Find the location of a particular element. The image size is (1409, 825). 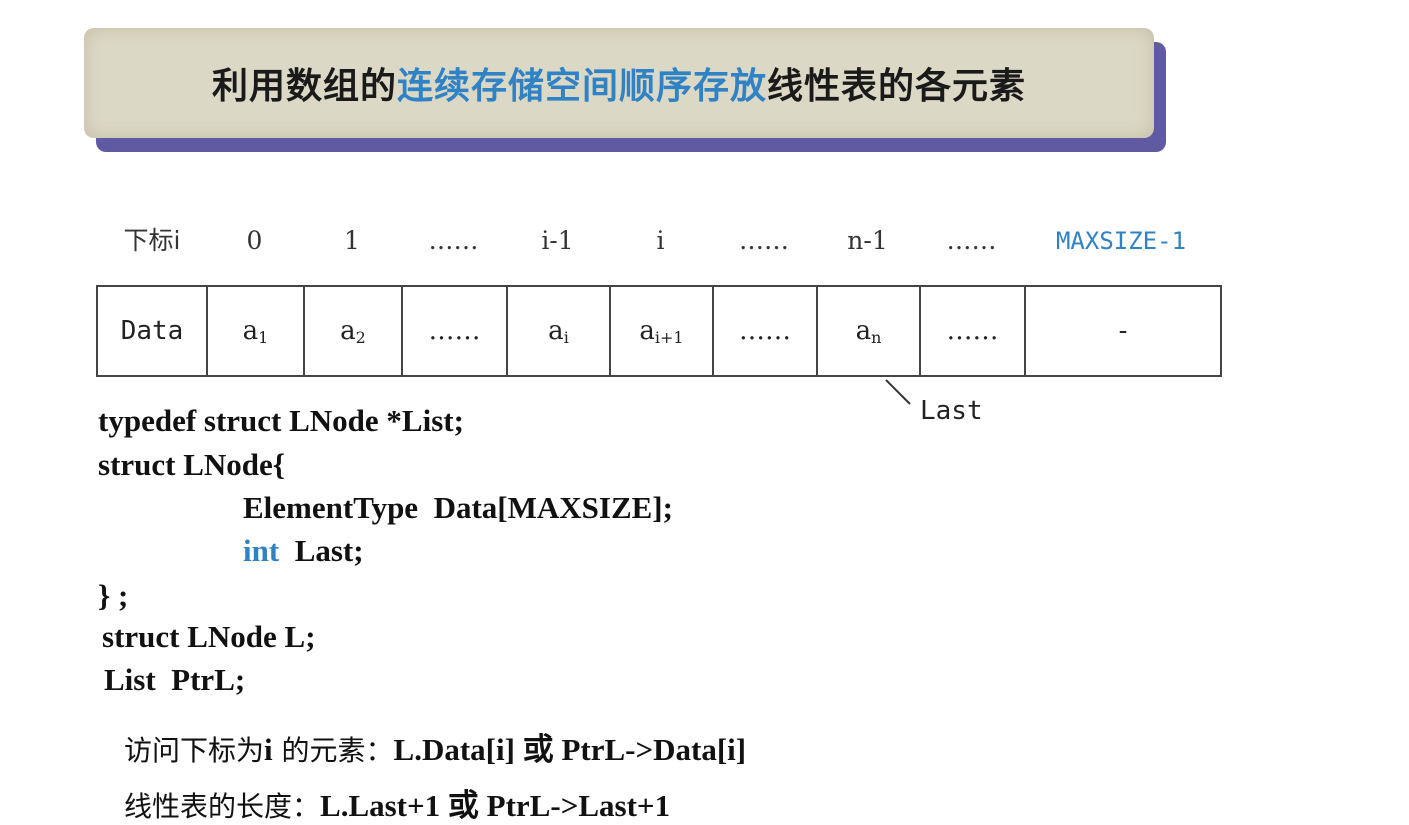

code-line-struct-close: } ; is located at coordinates (113, 595).